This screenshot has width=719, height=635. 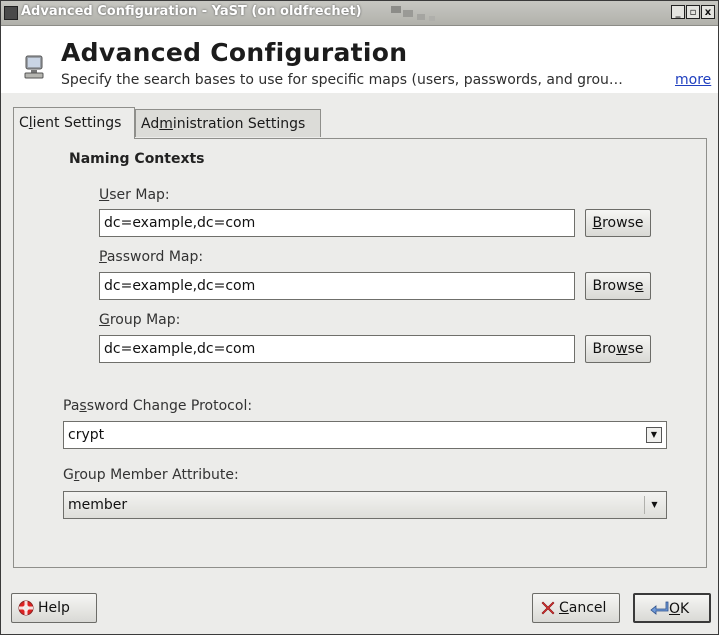 What do you see at coordinates (34, 67) in the screenshot?
I see `computer-icon` at bounding box center [34, 67].